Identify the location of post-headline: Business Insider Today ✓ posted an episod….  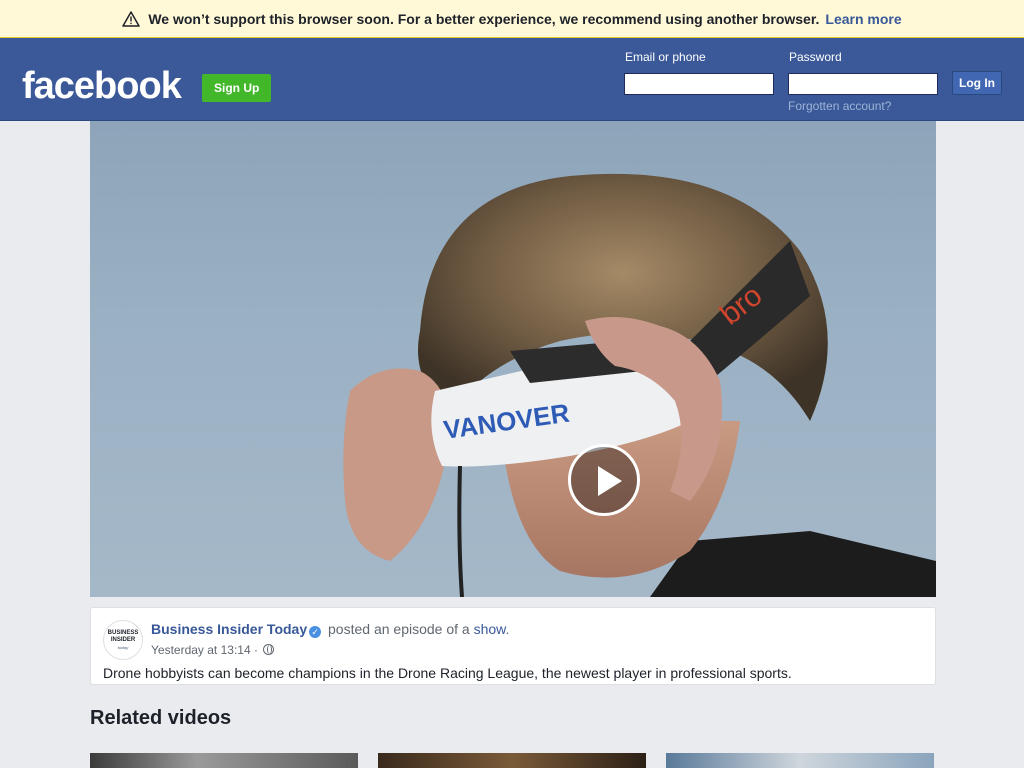
(330, 629).